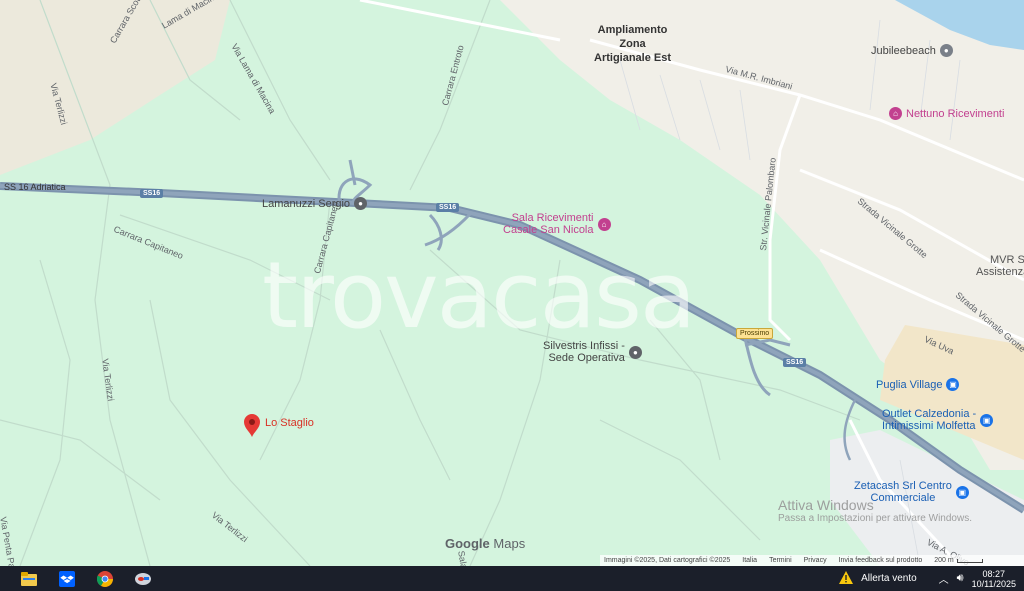 This screenshot has height=591, width=1024. Describe the element at coordinates (903, 50) in the screenshot. I see `poi-label: Jubileebeach` at that location.